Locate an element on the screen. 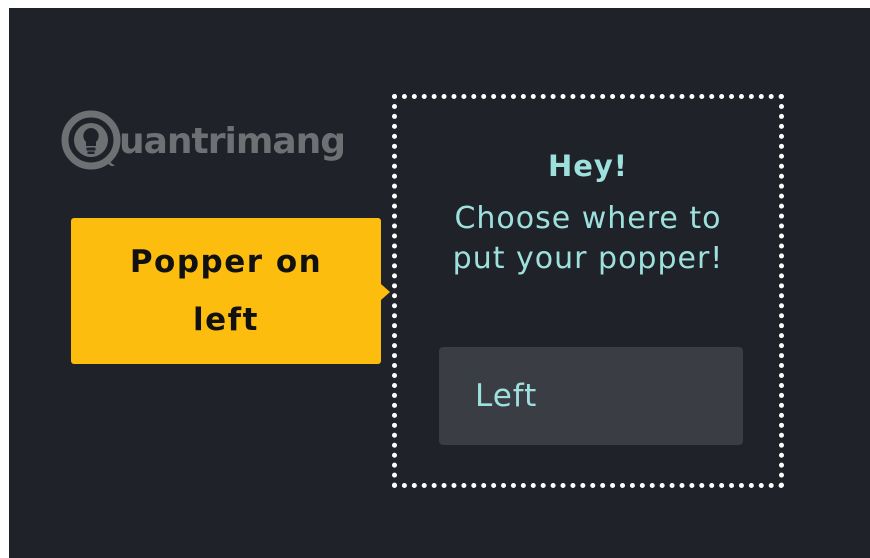  popper-tooltip: Popper on left is located at coordinates (230, 291).